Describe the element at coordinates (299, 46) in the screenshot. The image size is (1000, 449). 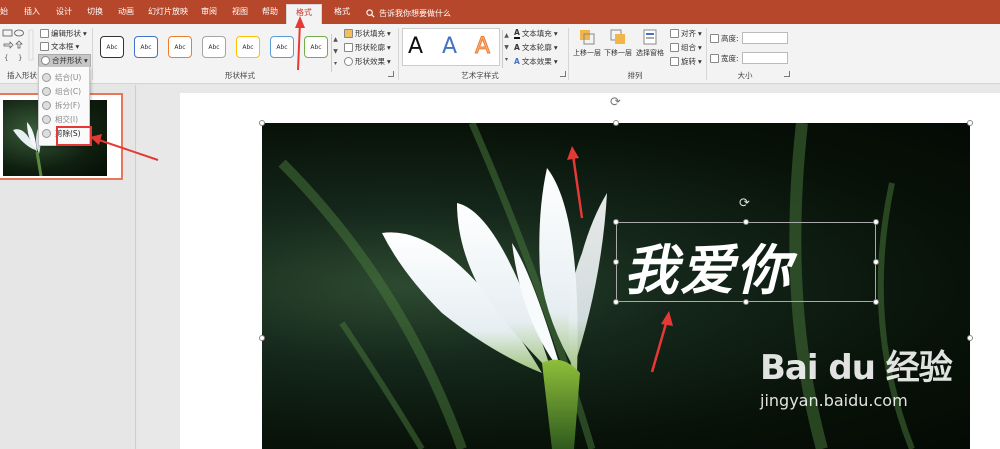
I see `arrow-to-format-tab` at that location.